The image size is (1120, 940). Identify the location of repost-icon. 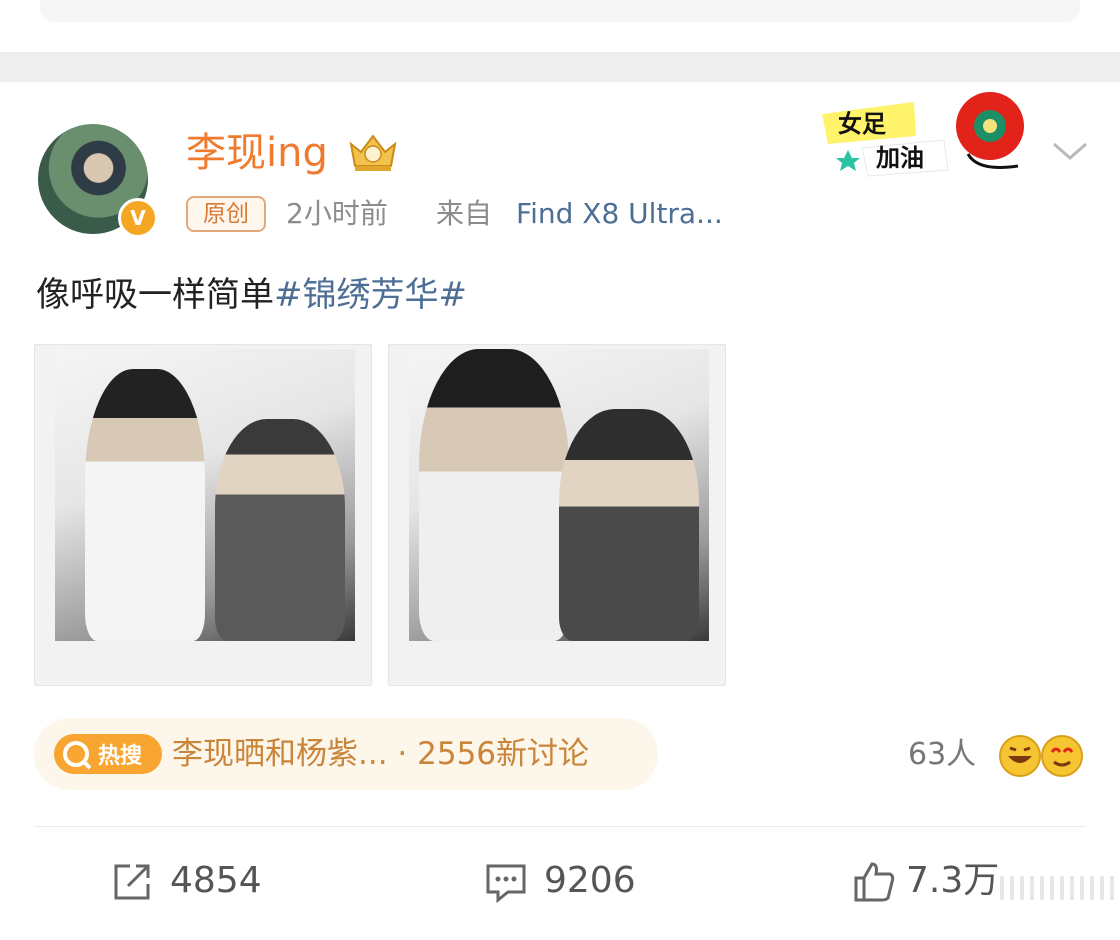
(132, 882).